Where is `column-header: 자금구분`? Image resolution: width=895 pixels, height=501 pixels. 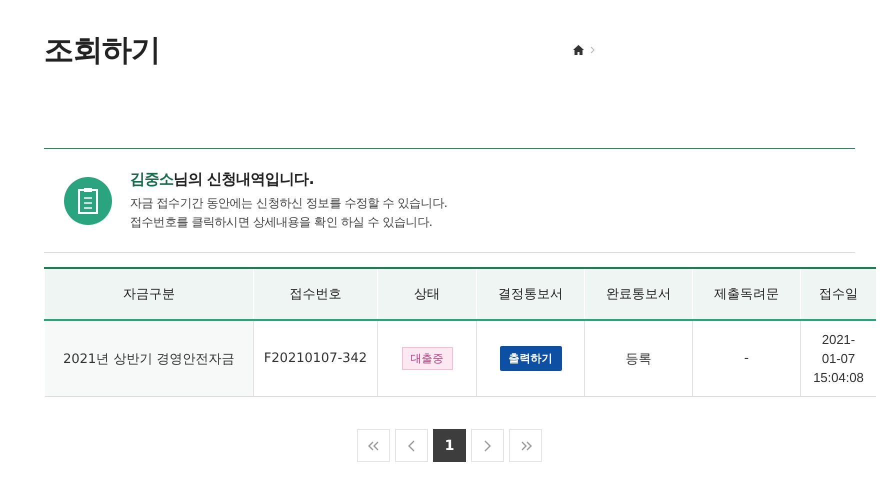
column-header: 자금구분 is located at coordinates (149, 294).